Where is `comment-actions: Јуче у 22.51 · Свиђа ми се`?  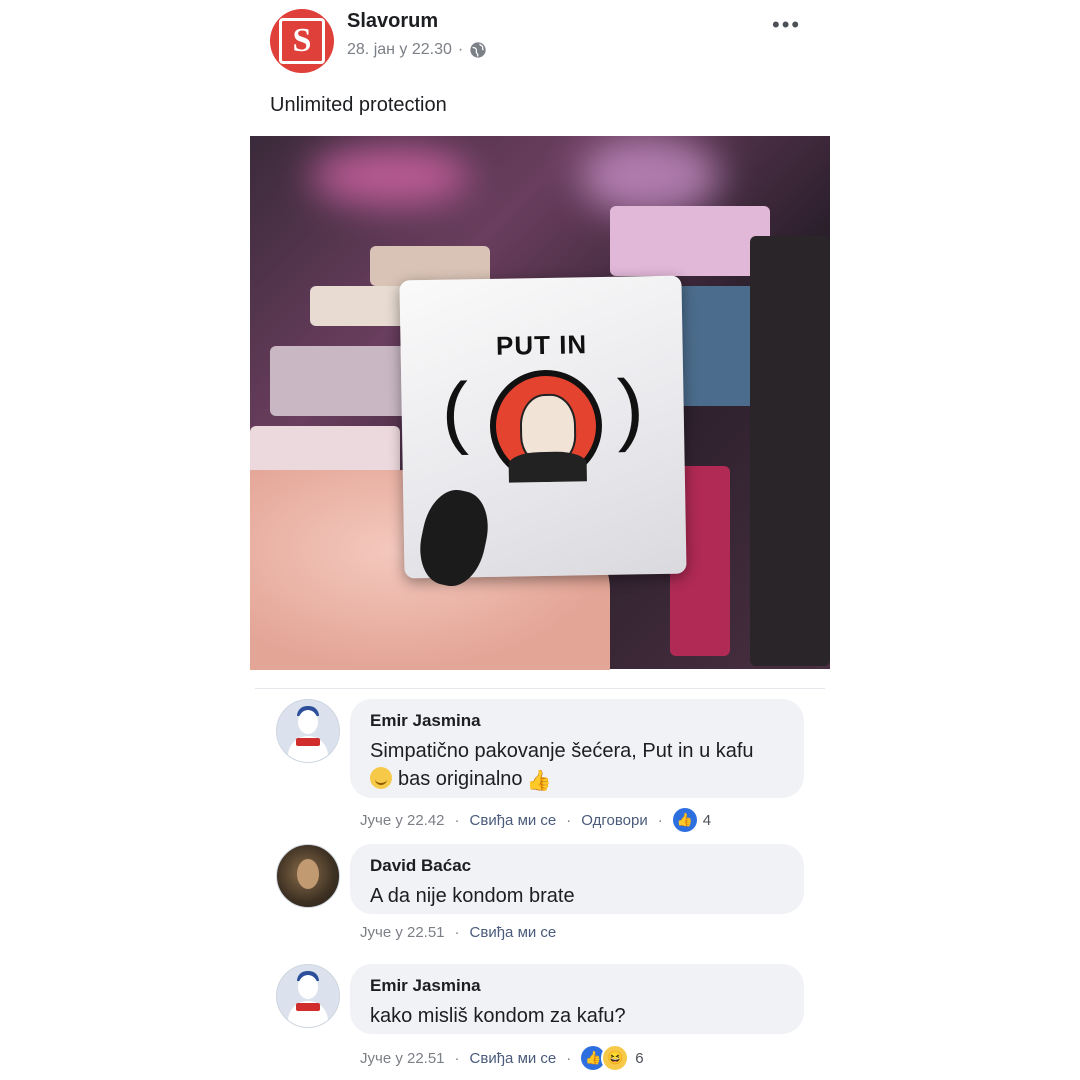
comment-actions: Јуче у 22.51 · Свиђа ми се is located at coordinates (458, 932).